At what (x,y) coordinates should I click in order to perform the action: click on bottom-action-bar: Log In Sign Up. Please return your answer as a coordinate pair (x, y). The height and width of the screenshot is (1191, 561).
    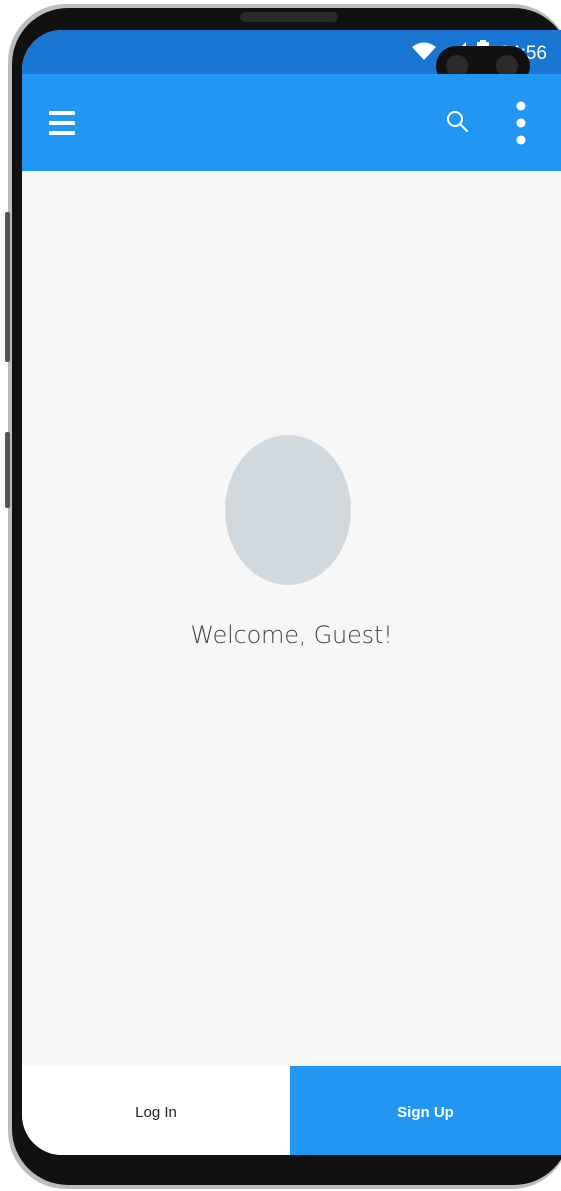
    Looking at the image, I should click on (291, 1110).